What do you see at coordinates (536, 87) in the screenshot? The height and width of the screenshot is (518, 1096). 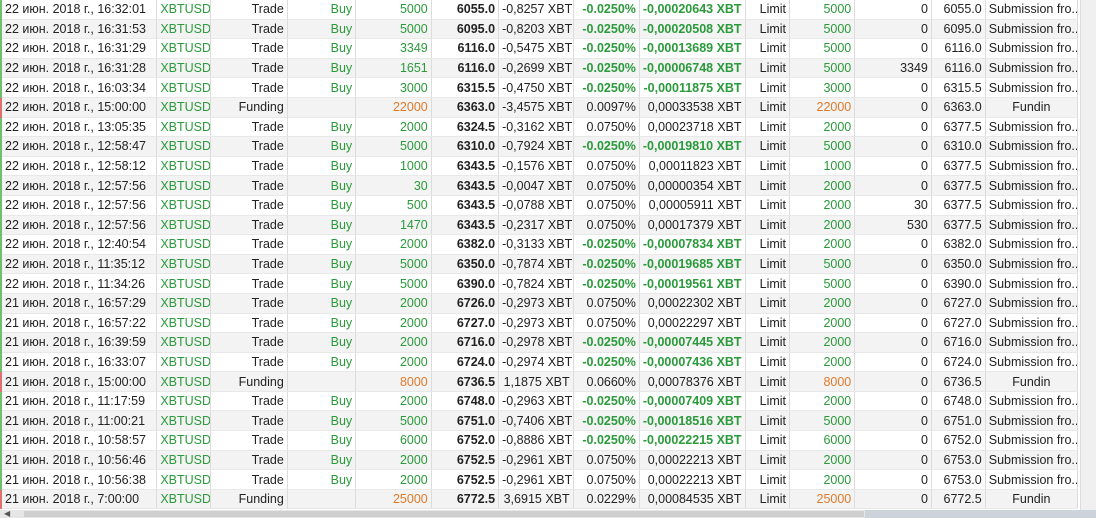 I see `cell-value: -0,4750 XBT` at bounding box center [536, 87].